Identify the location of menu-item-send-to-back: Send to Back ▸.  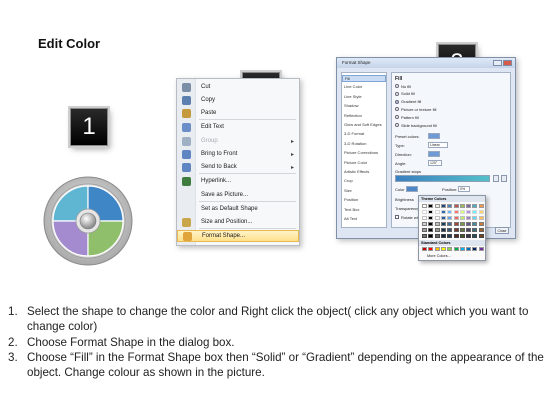
(238, 167).